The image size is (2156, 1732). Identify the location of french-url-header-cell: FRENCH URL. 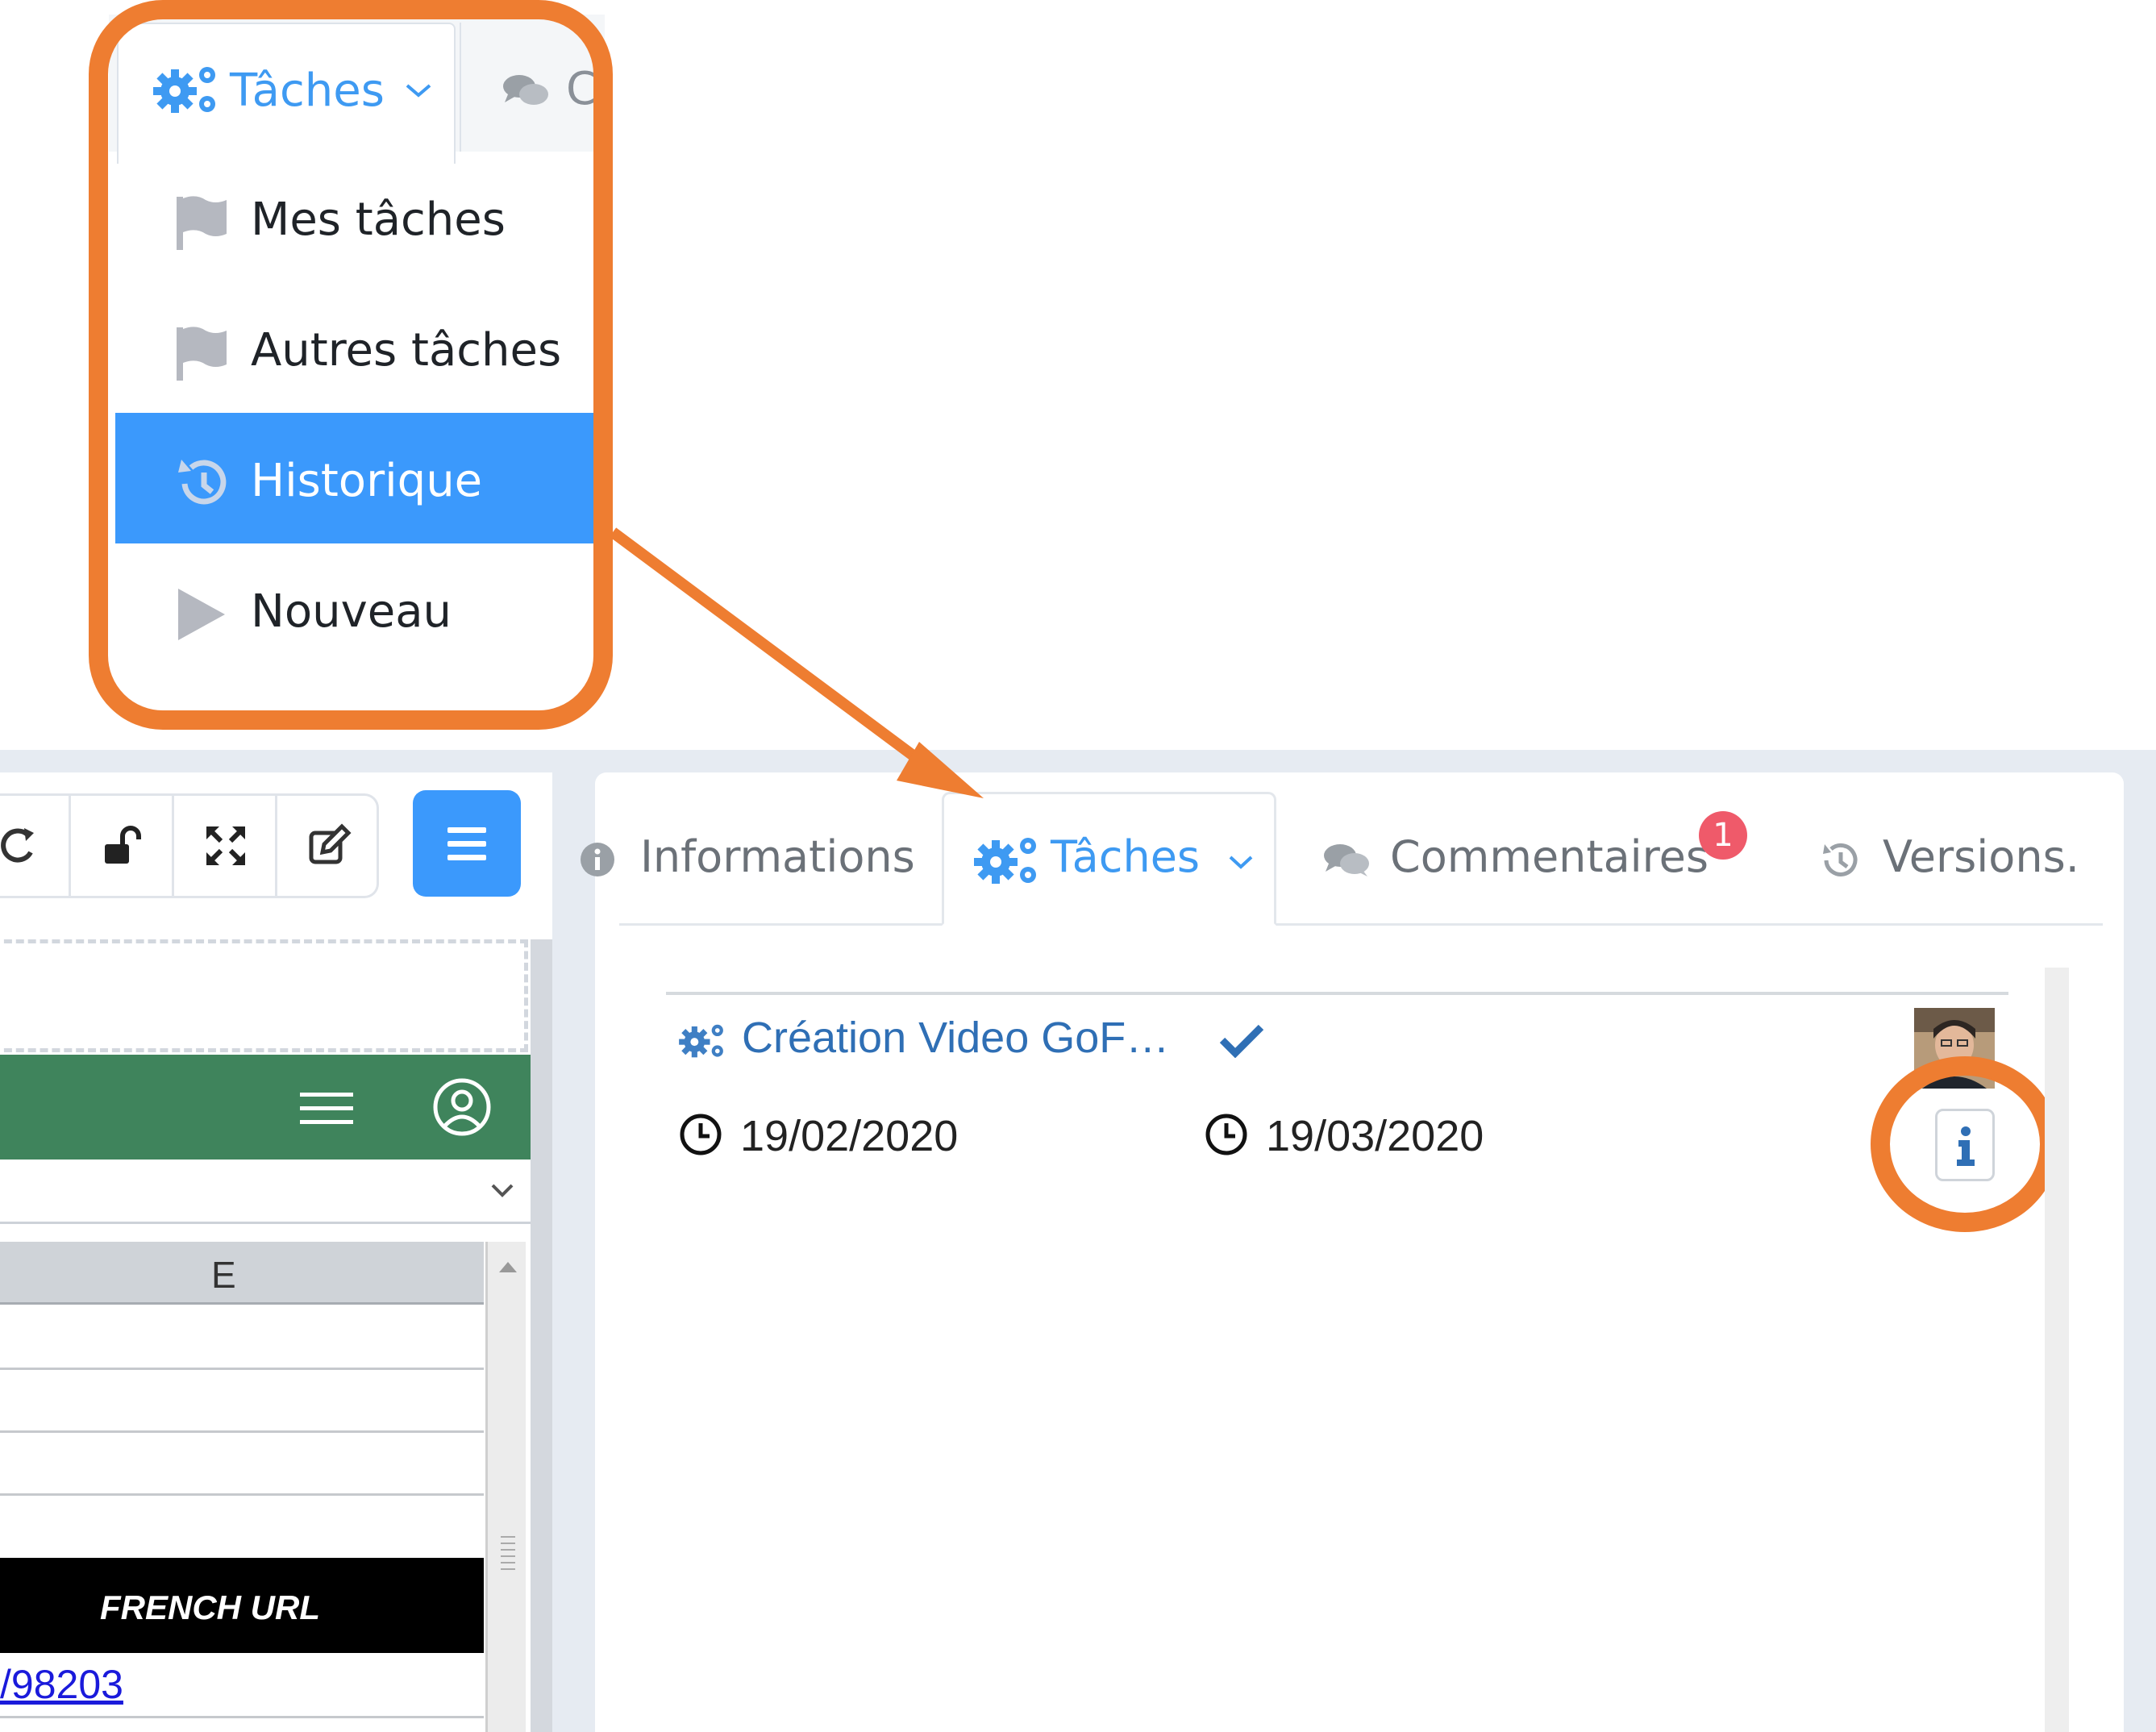
(242, 1605).